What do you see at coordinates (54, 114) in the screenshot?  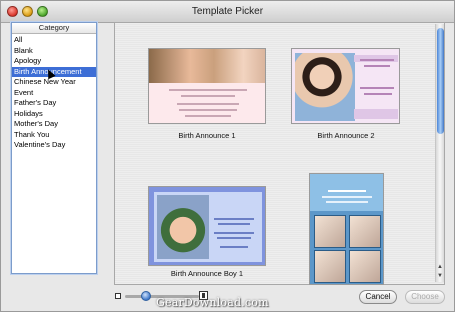 I see `category-item-holidays: Holidays` at bounding box center [54, 114].